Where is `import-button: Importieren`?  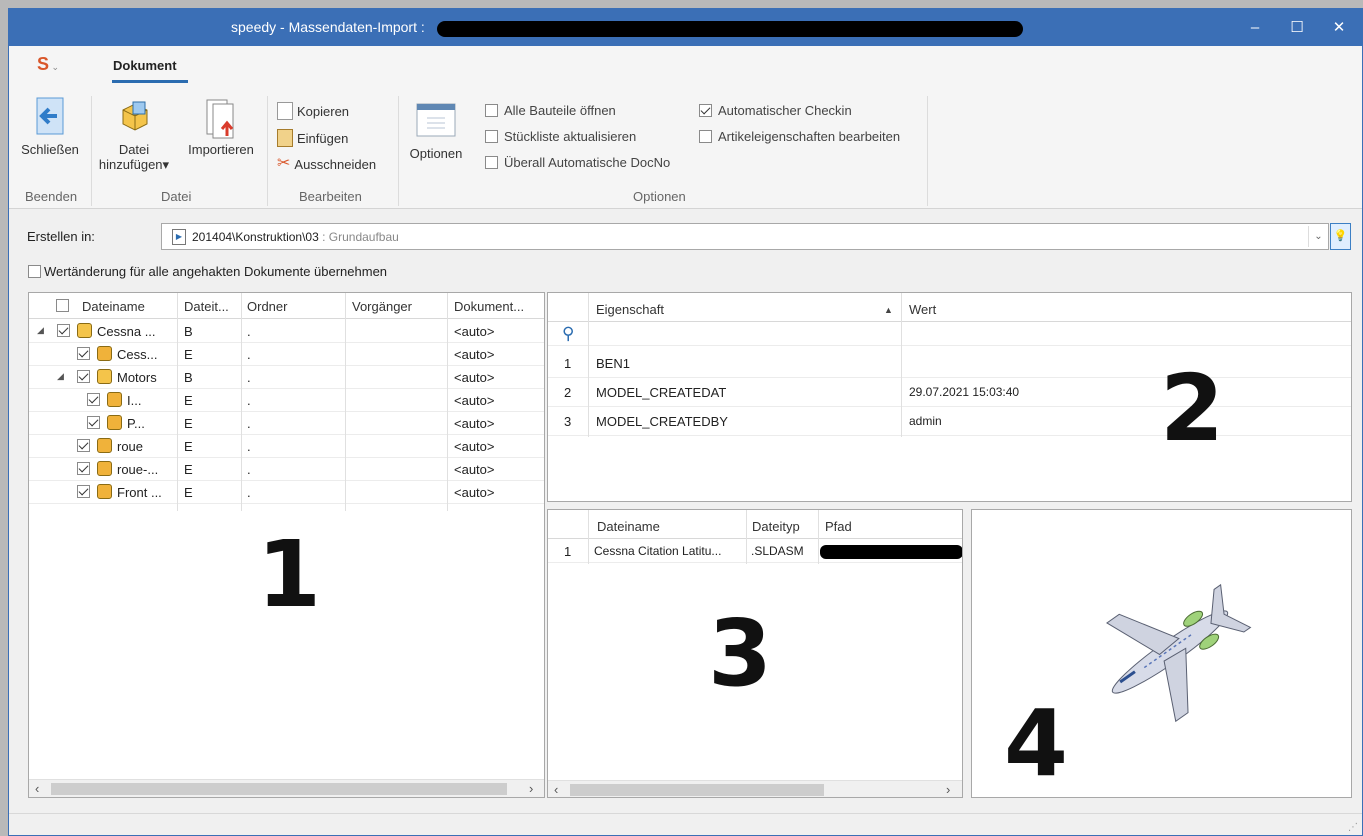 import-button: Importieren is located at coordinates (221, 126).